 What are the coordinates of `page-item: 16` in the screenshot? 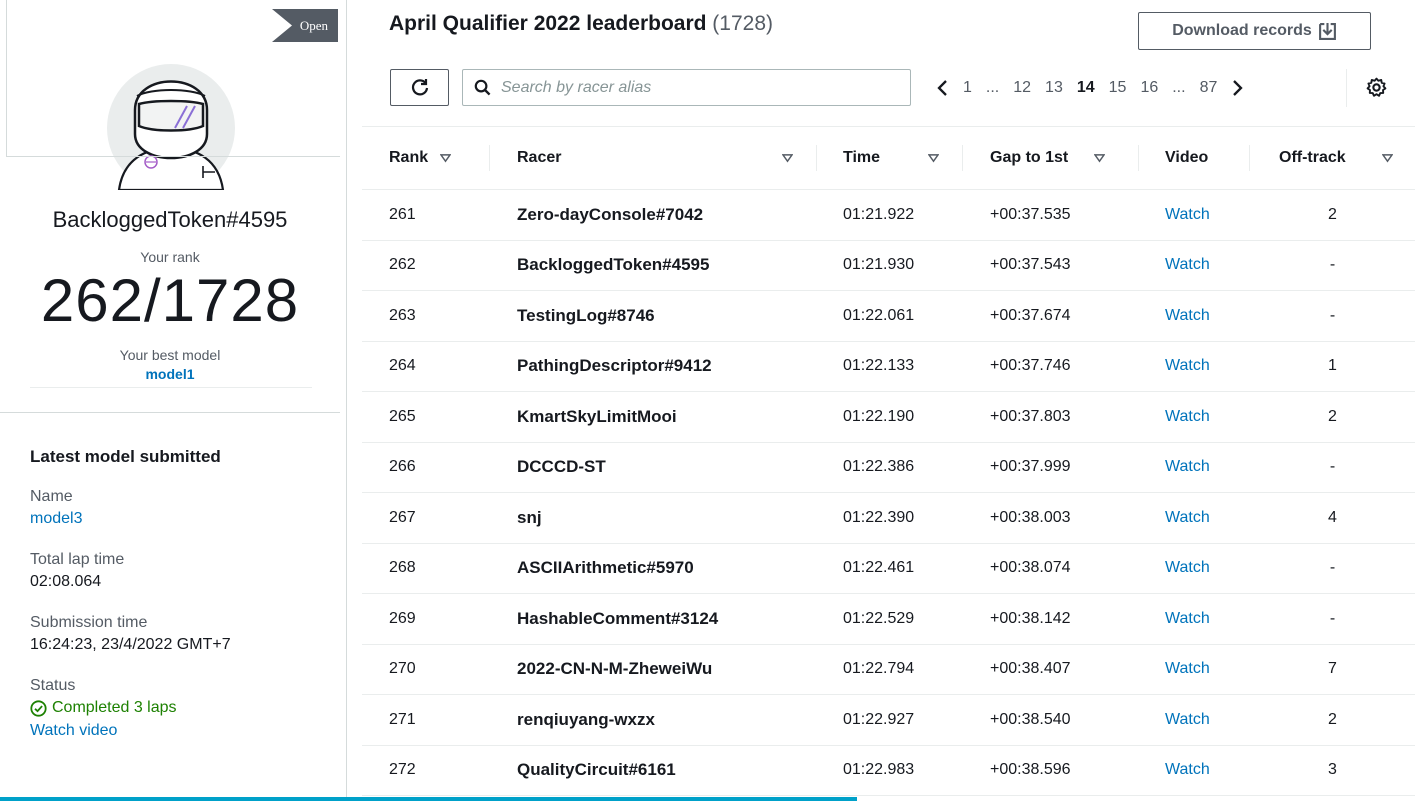 It's located at (1149, 88).